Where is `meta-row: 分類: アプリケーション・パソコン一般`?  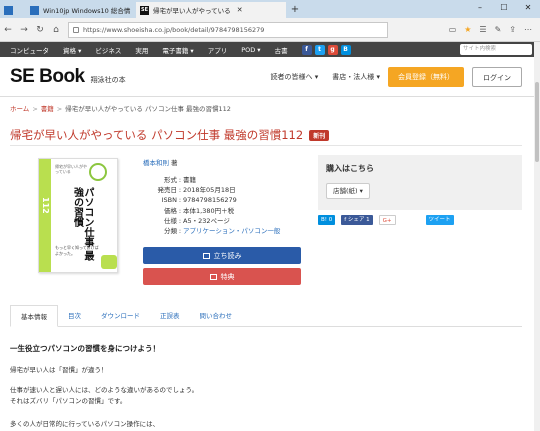
meta-row: 分類: アプリケーション・パソコン一般 is located at coordinates (211, 231).